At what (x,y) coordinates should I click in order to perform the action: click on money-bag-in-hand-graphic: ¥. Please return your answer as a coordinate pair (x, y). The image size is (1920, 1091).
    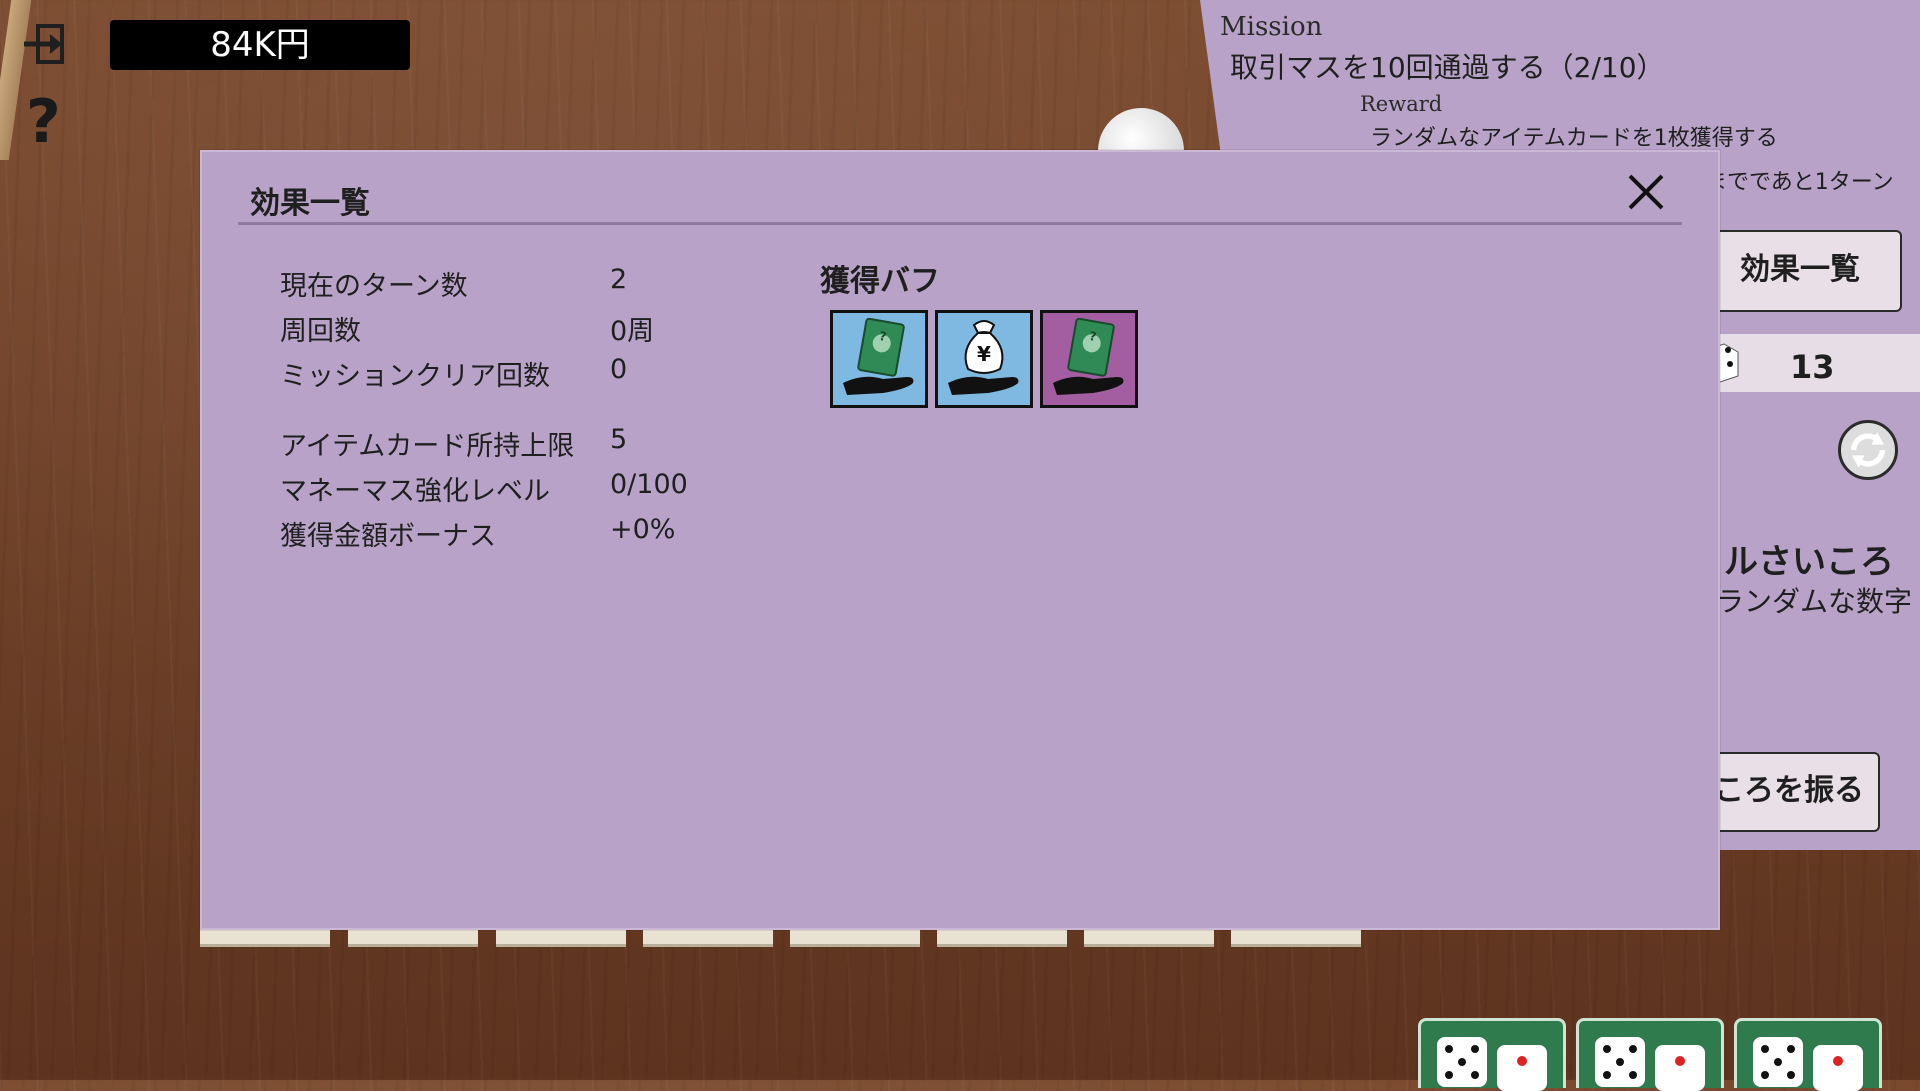
    Looking at the image, I should click on (983, 357).